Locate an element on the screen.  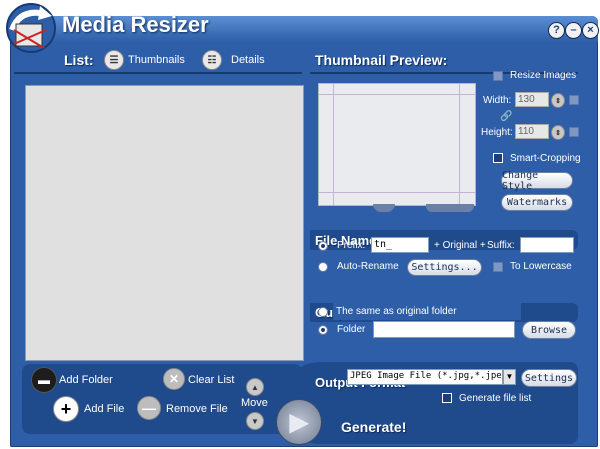
same-folder-radio is located at coordinates (323, 312).